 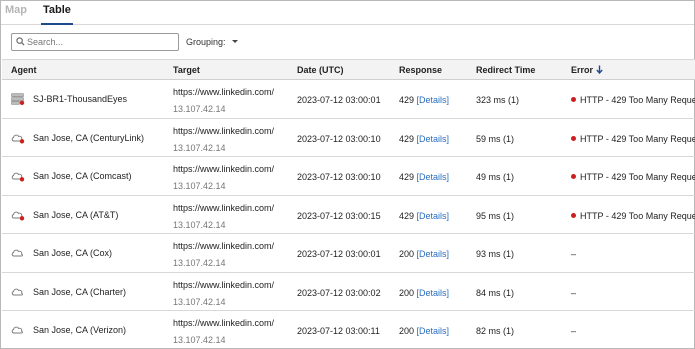 What do you see at coordinates (320, 70) in the screenshot?
I see `column-header-date: Date (UTC)` at bounding box center [320, 70].